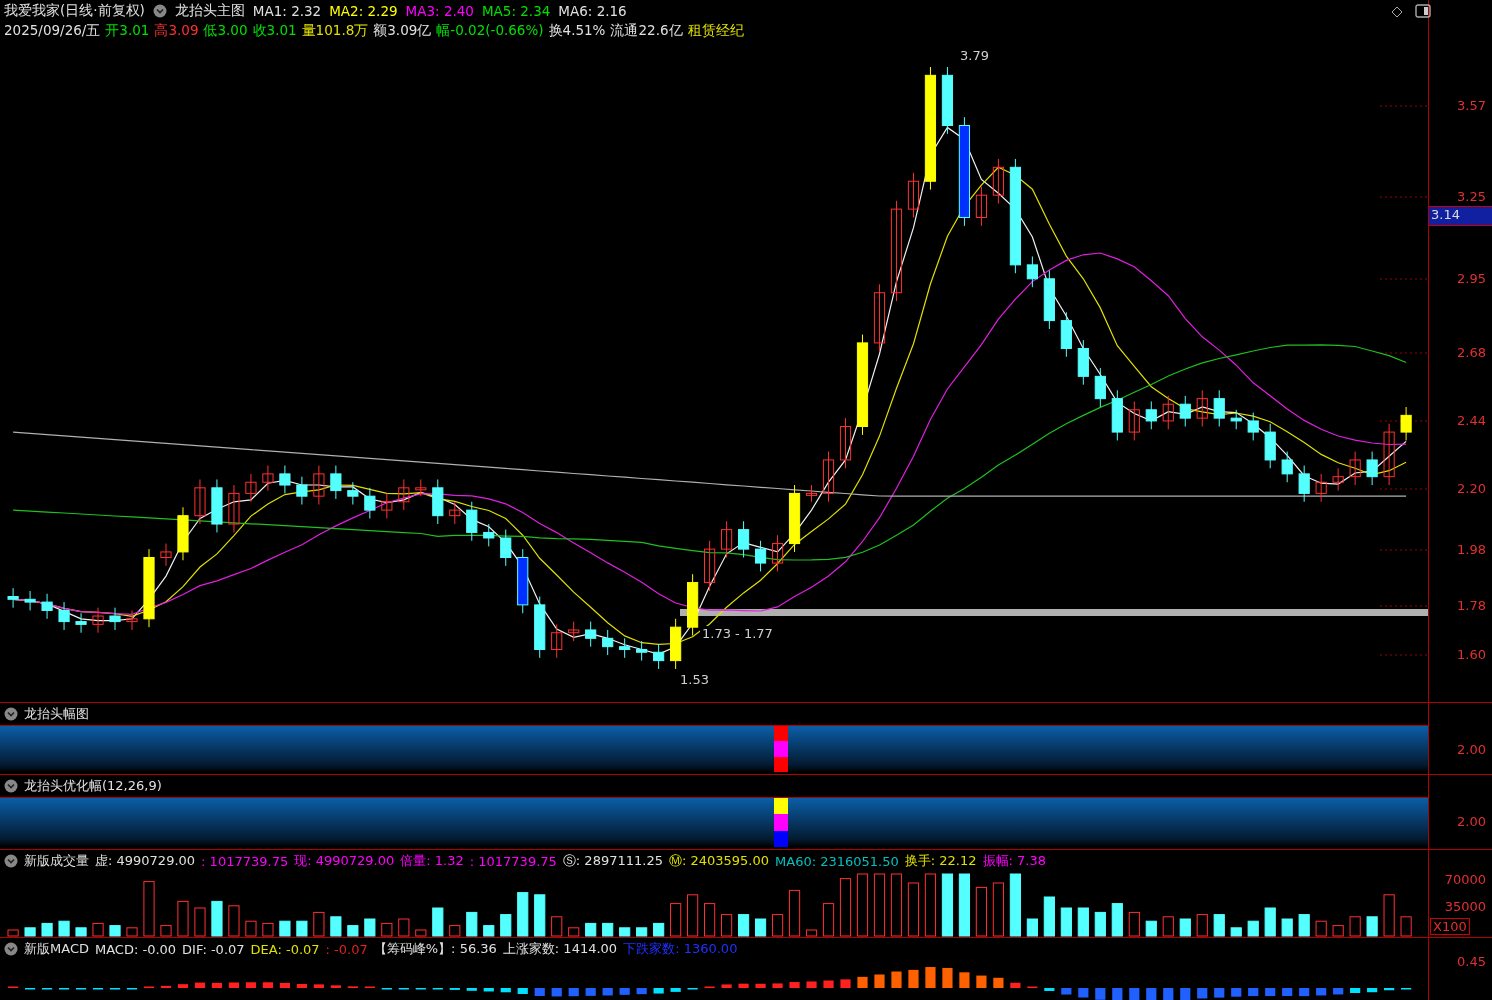  I want to click on price-annotation: 1.73 - 1.77, so click(737, 633).